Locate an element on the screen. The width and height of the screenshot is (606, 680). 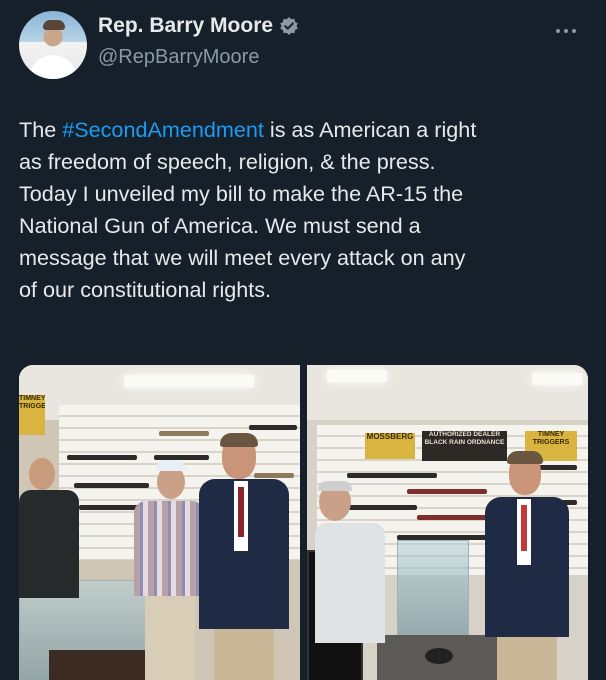
more-options-icon is located at coordinates (571, 31).